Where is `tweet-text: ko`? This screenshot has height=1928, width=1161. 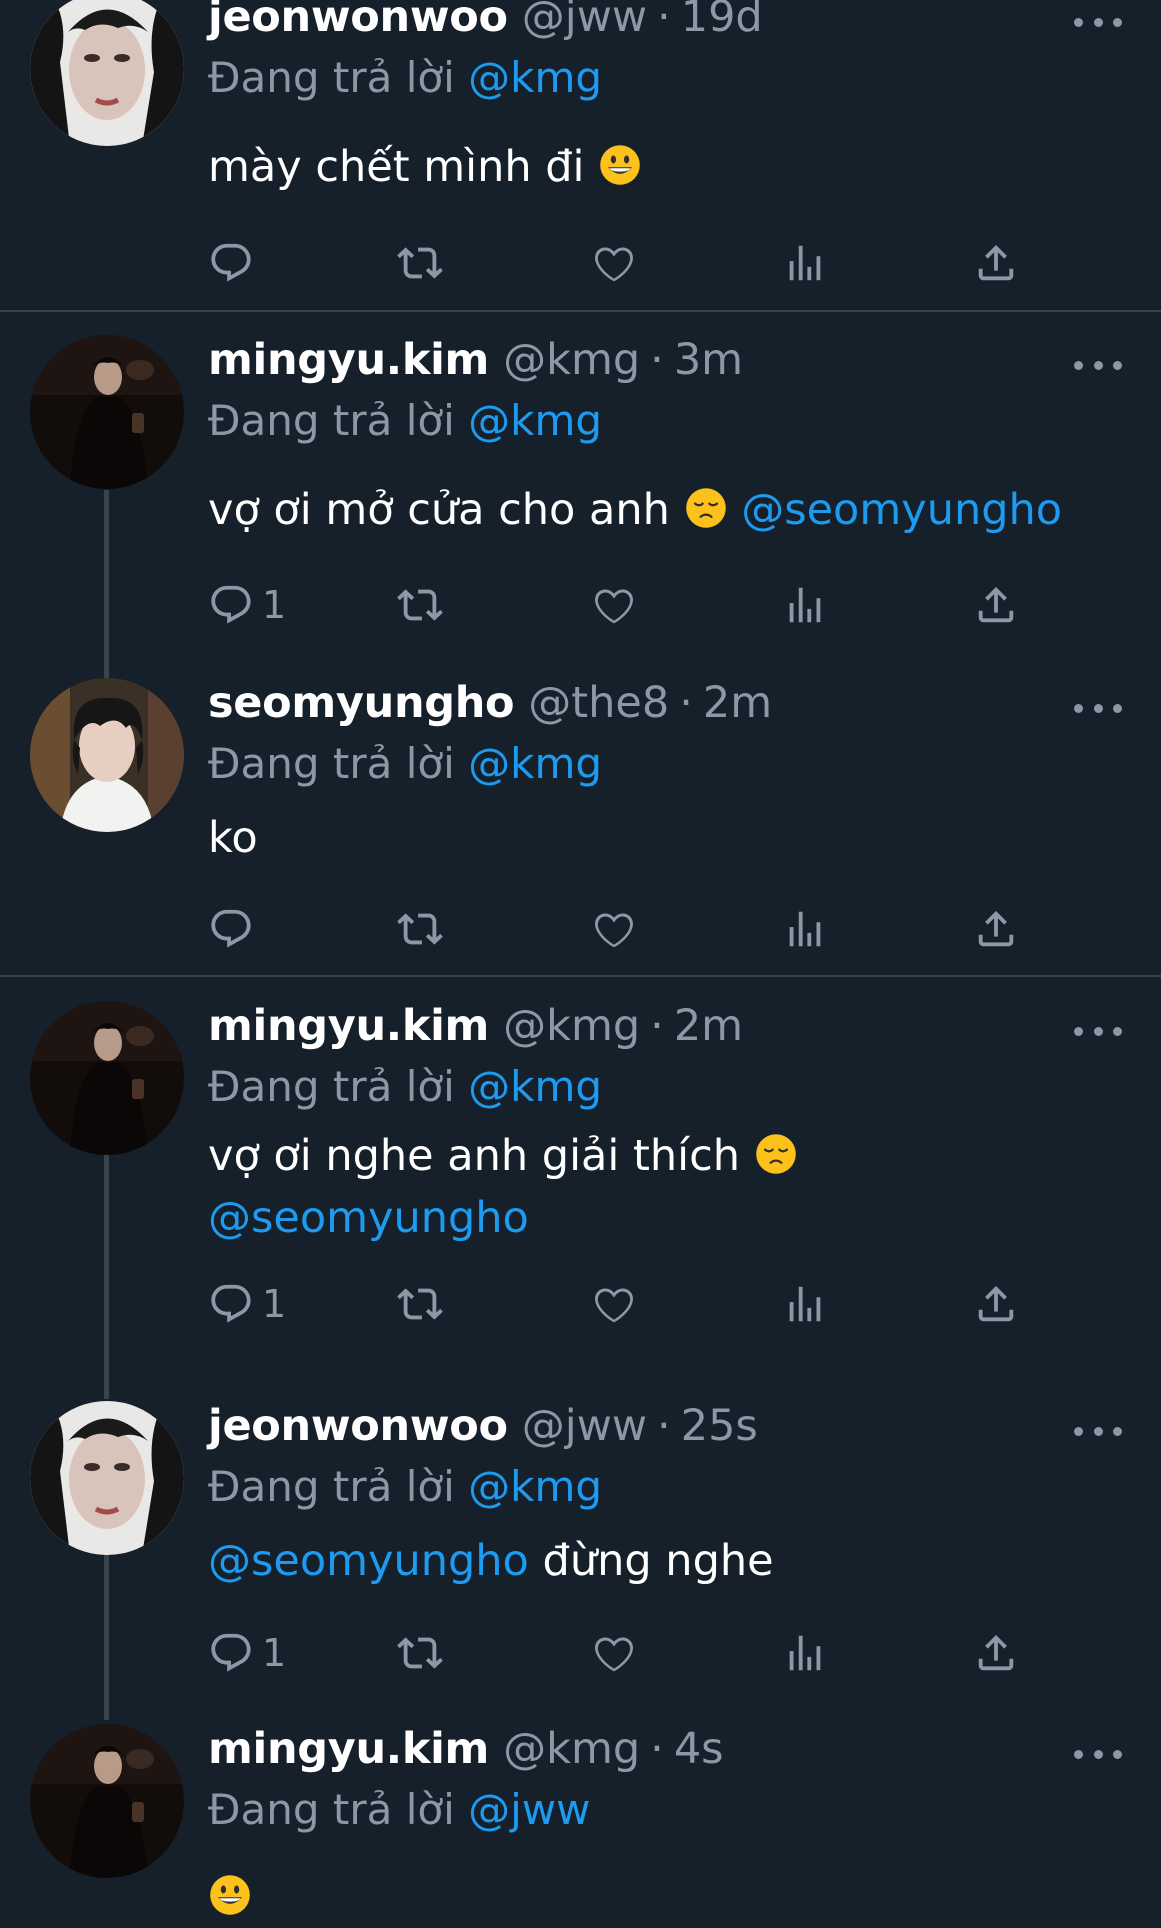
tweet-text: ko is located at coordinates (658, 838).